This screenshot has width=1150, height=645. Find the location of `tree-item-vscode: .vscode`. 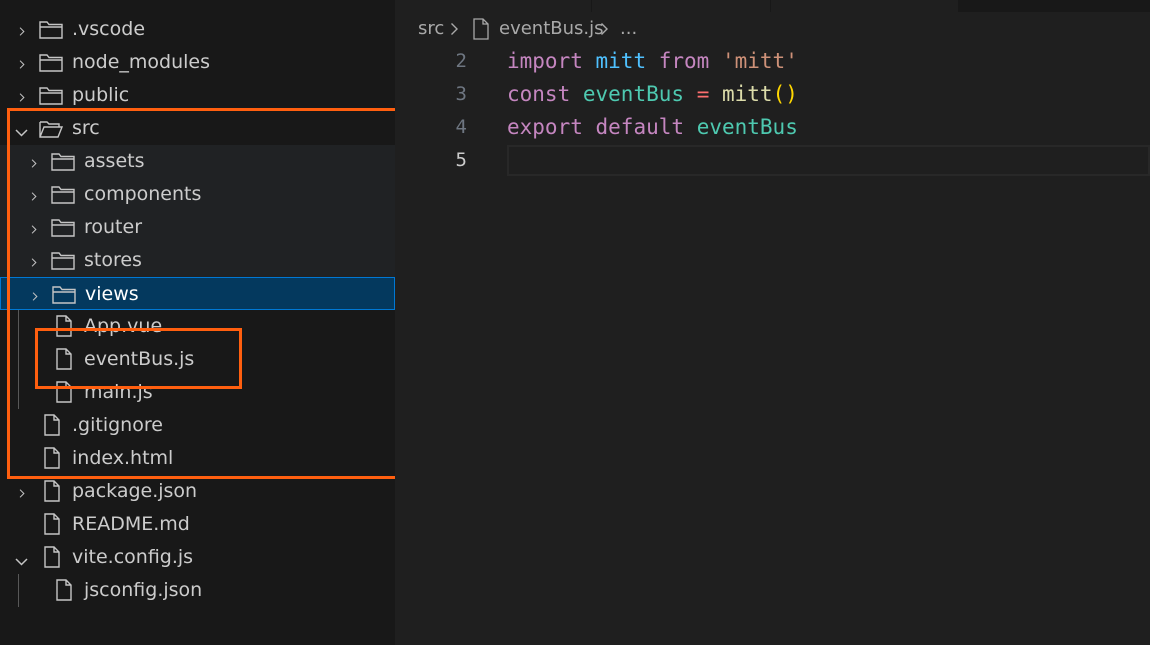

tree-item-vscode: .vscode is located at coordinates (197, 29).